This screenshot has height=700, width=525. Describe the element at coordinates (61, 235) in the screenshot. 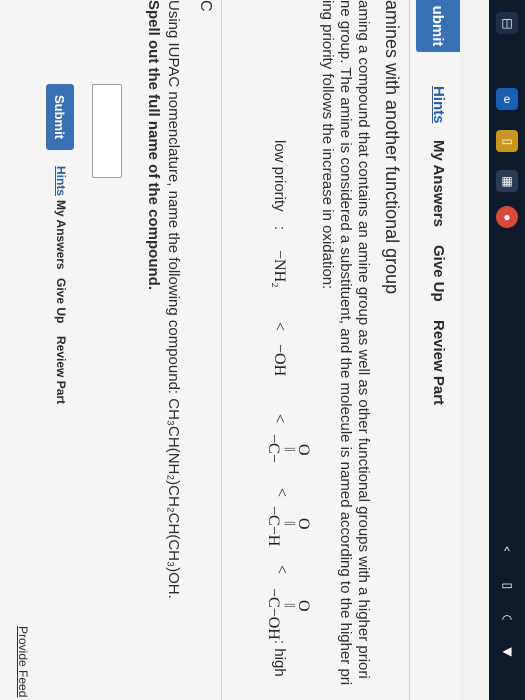

I see `my-answers-link: My Answers` at that location.